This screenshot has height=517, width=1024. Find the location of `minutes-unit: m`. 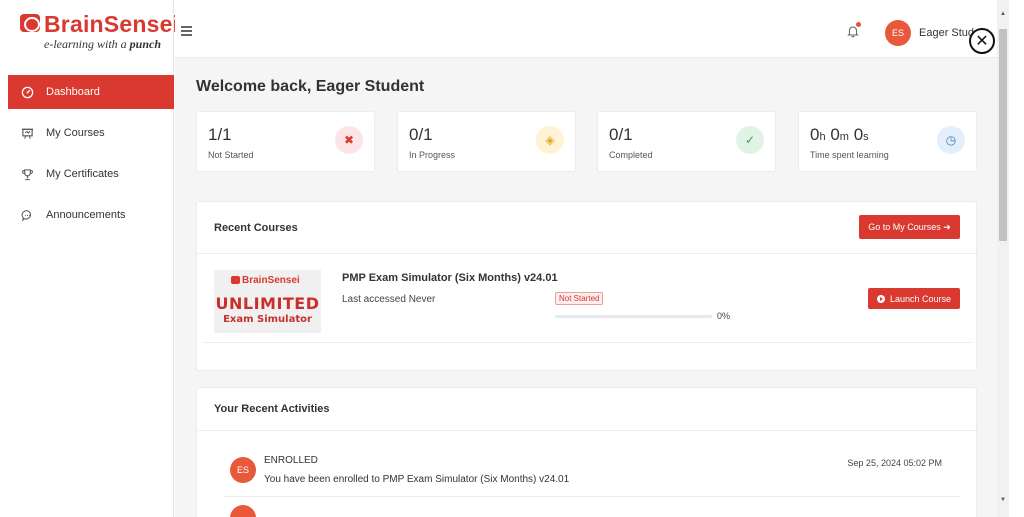

minutes-unit: m is located at coordinates (844, 137).